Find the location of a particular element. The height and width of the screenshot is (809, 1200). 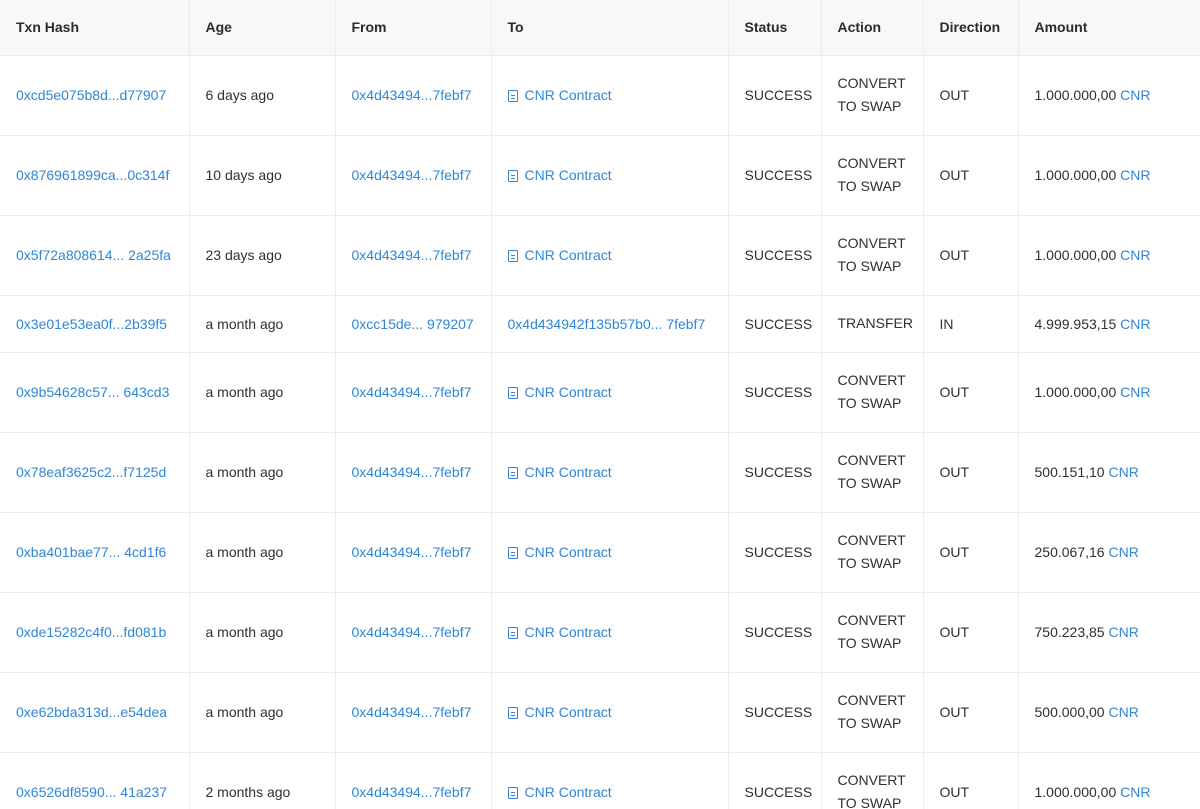

txn-hash-link: 0xba401bae77... 4cd1f6 is located at coordinates (91, 552).